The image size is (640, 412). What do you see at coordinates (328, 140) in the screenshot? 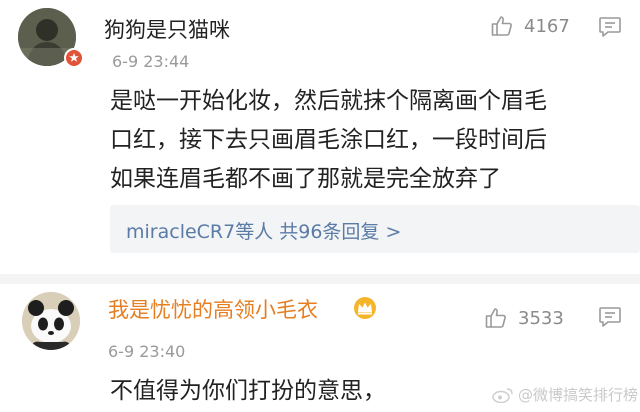
I see `comment-text-line: 口红，接下去只画眉毛涂口红，一段时间后` at bounding box center [328, 140].